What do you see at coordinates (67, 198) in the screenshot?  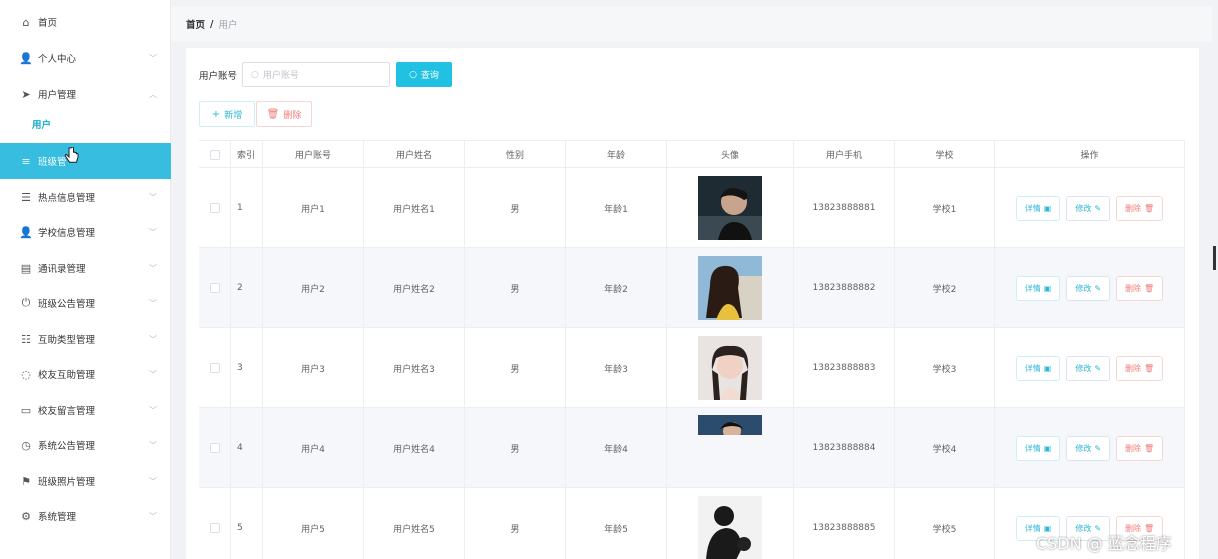 I see `sidebar-item-label: 热点信息管理` at bounding box center [67, 198].